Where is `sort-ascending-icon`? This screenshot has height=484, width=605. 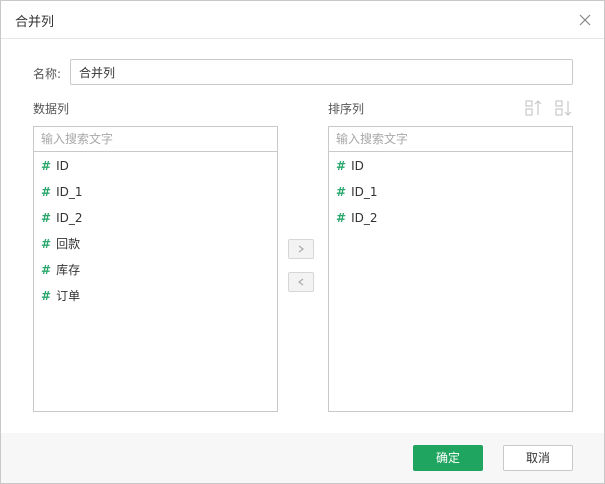 sort-ascending-icon is located at coordinates (534, 108).